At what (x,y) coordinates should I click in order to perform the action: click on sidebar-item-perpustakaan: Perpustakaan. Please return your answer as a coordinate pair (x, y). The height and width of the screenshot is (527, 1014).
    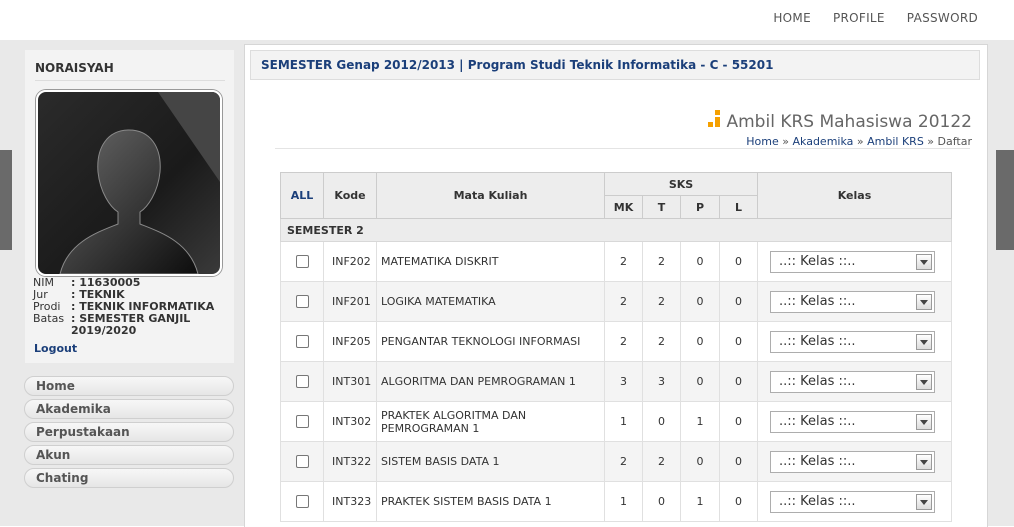
    Looking at the image, I should click on (129, 432).